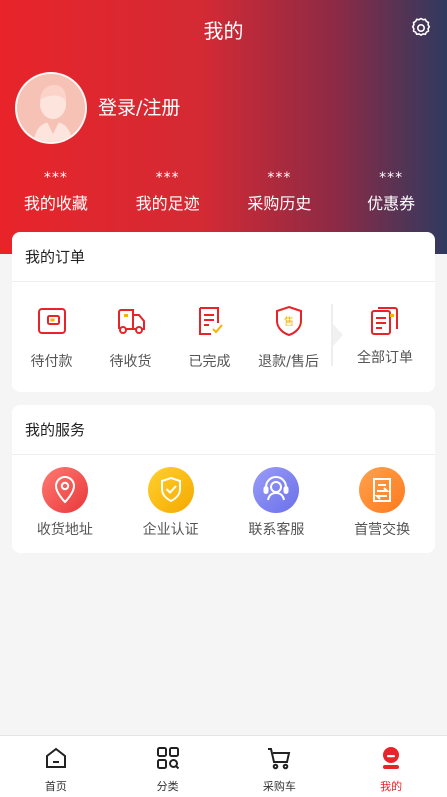 The height and width of the screenshot is (797, 447). I want to click on login-register-link: 登录/注册, so click(139, 108).